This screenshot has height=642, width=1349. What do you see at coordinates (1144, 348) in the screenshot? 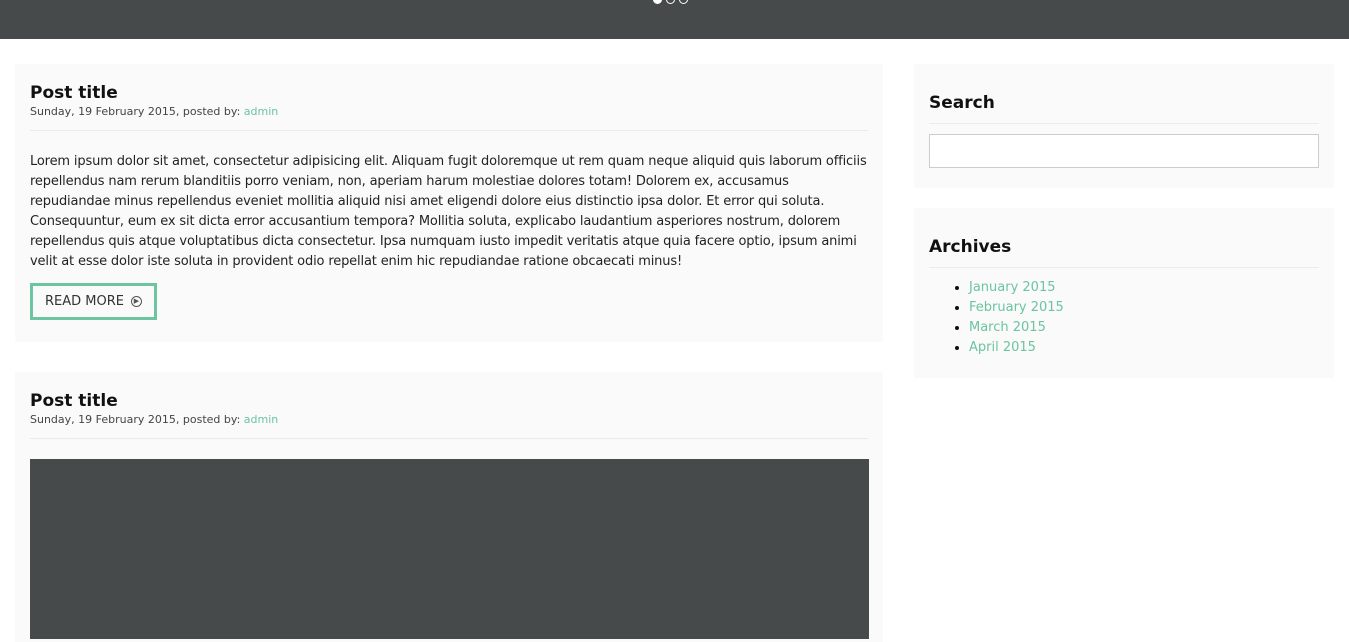
I see `list-item: April 2015` at bounding box center [1144, 348].